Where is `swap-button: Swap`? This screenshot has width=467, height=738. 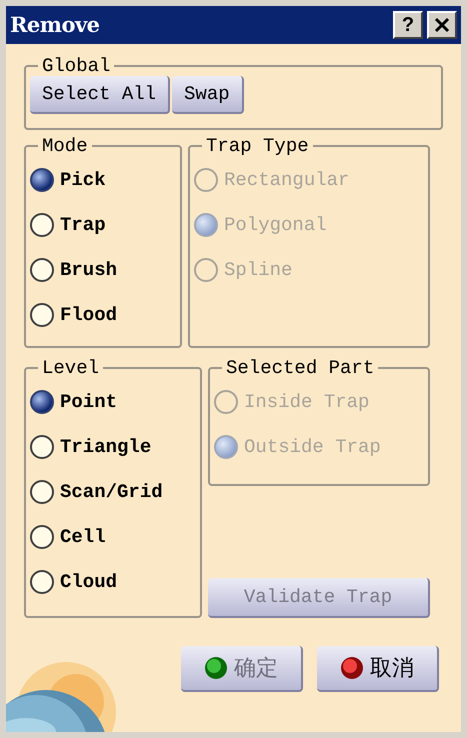 swap-button: Swap is located at coordinates (208, 95).